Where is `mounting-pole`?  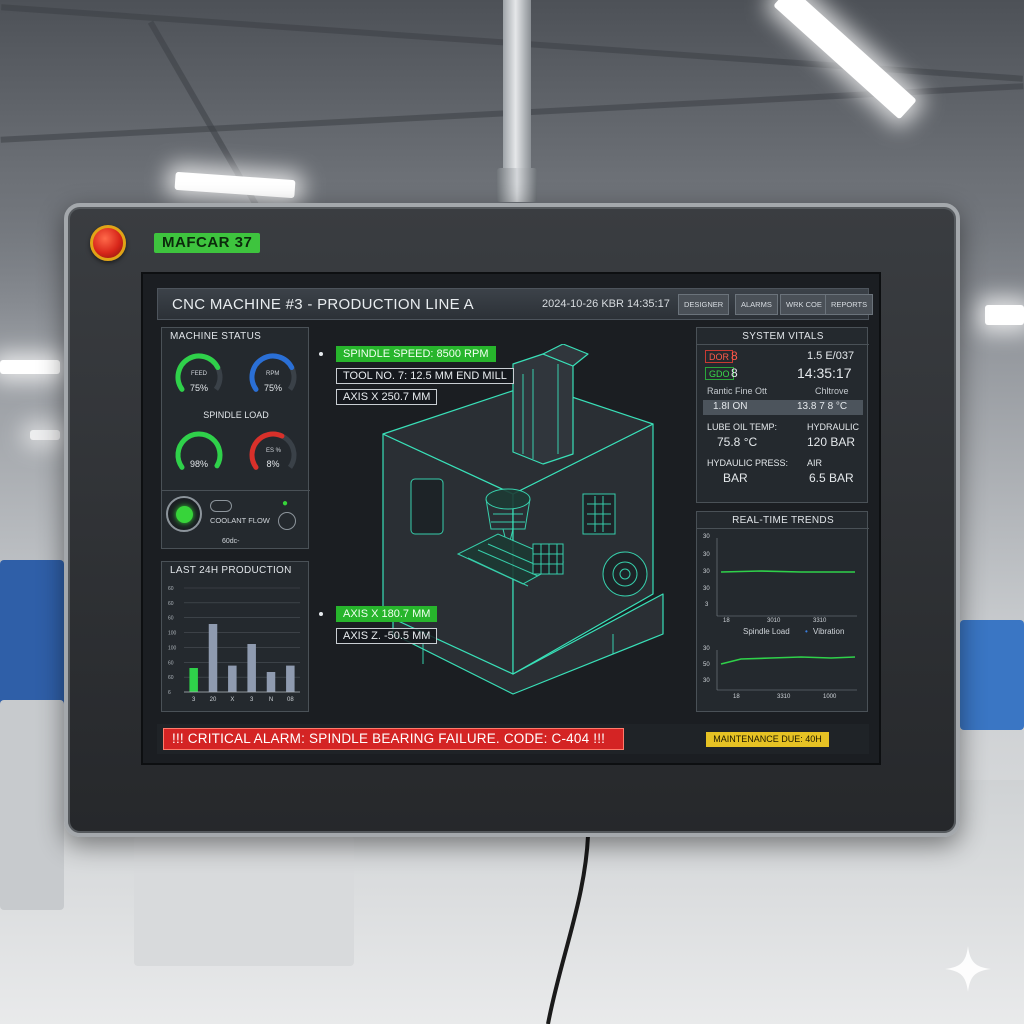
mounting-pole is located at coordinates (517, 90).